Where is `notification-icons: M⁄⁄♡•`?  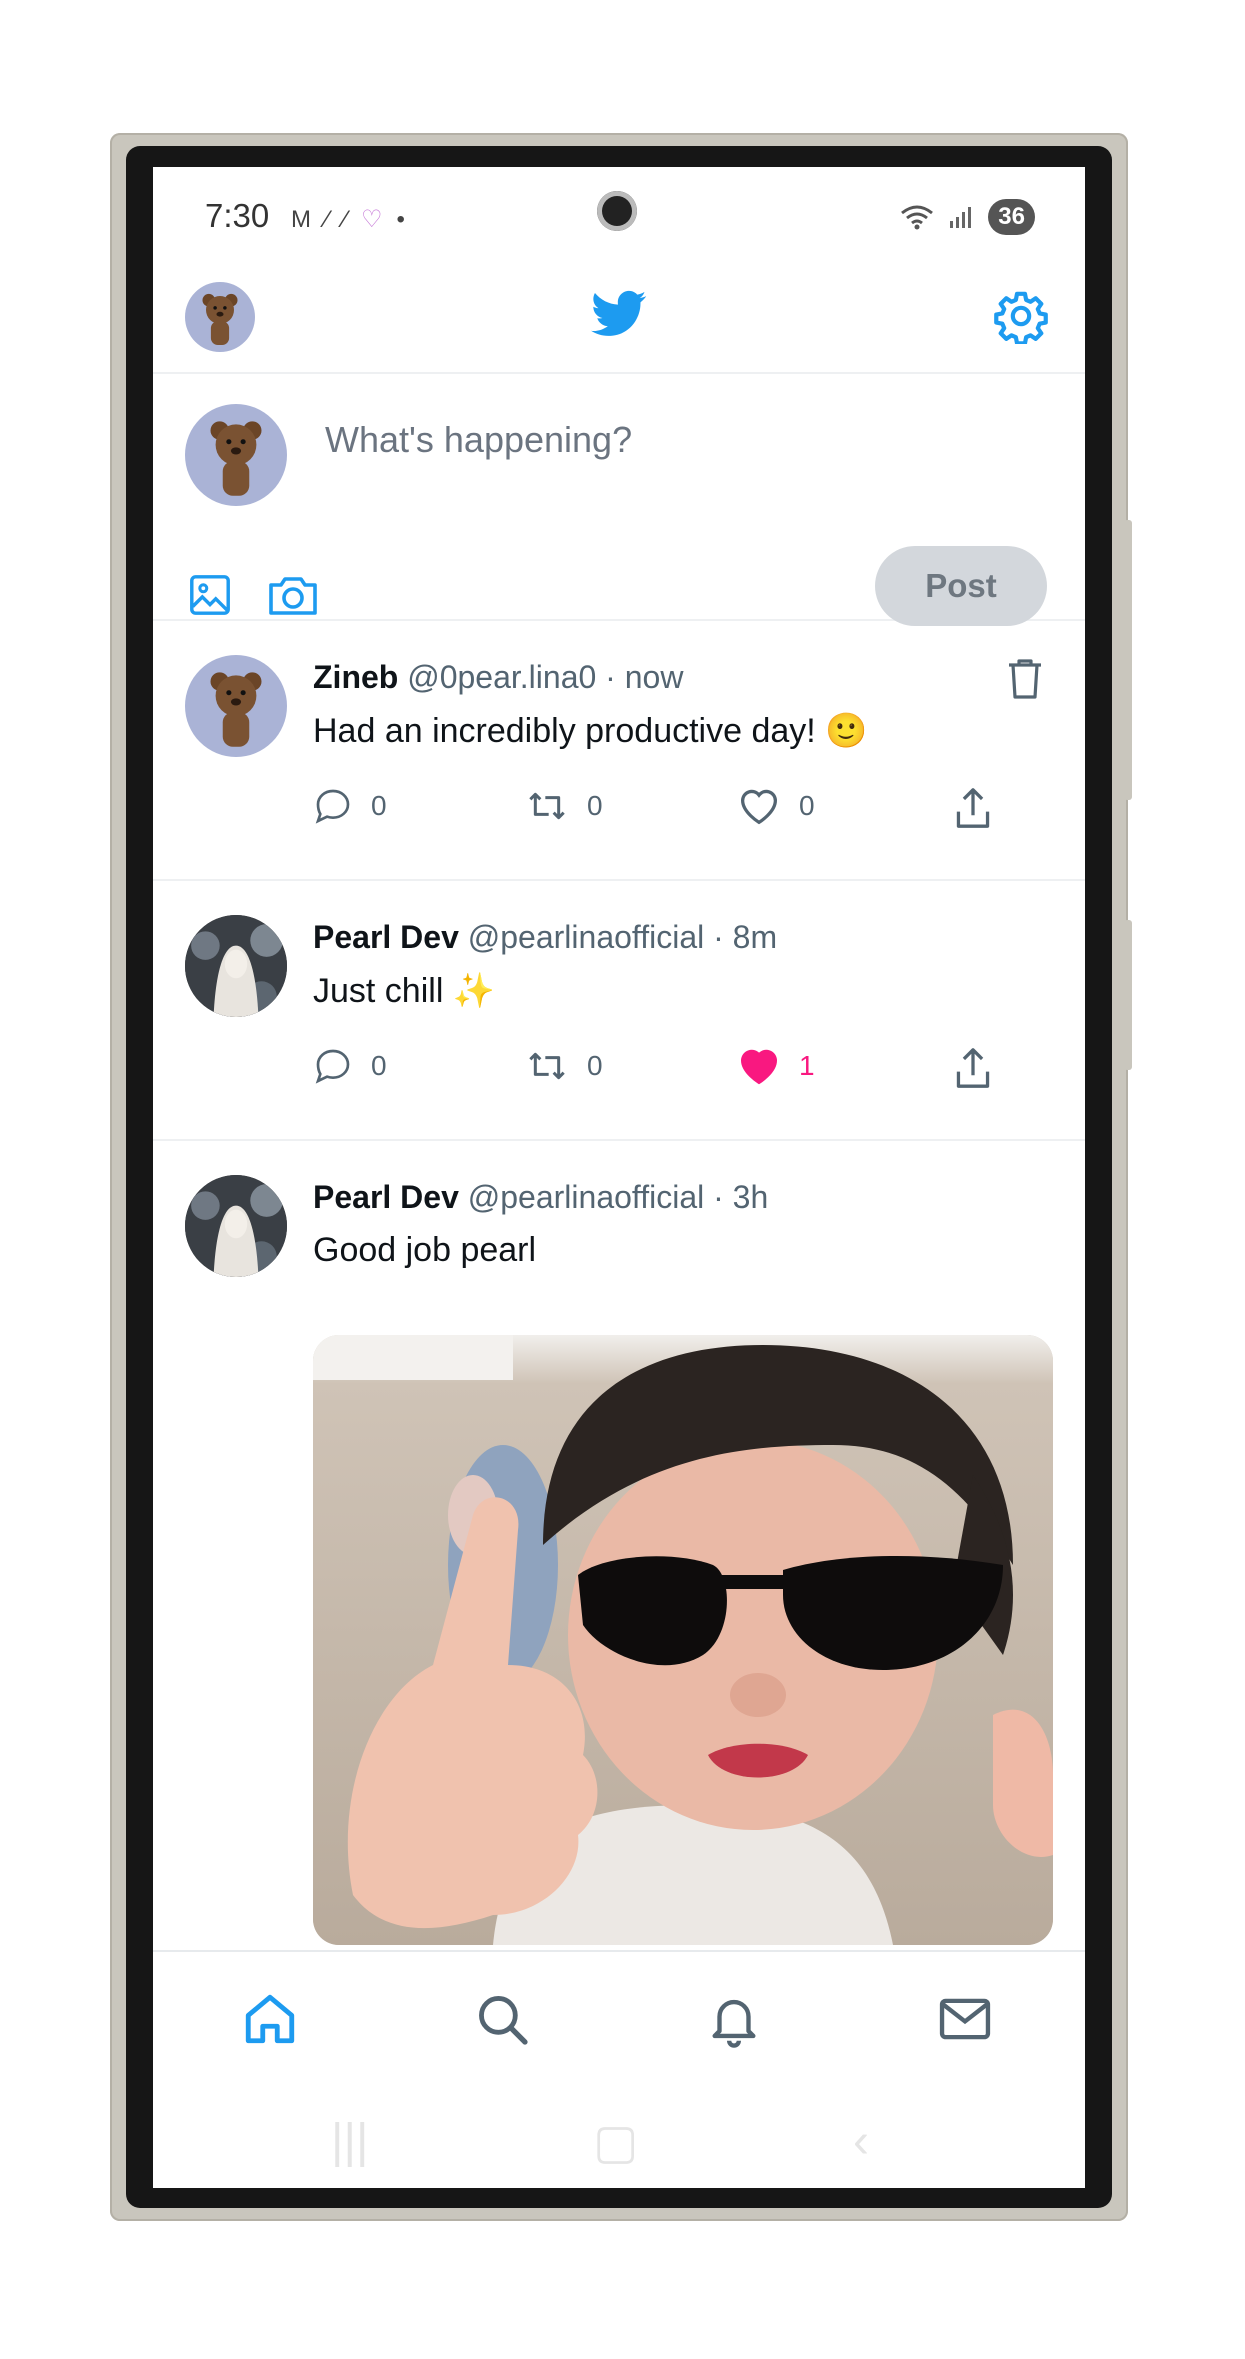
notification-icons: M⁄⁄♡• is located at coordinates (355, 219).